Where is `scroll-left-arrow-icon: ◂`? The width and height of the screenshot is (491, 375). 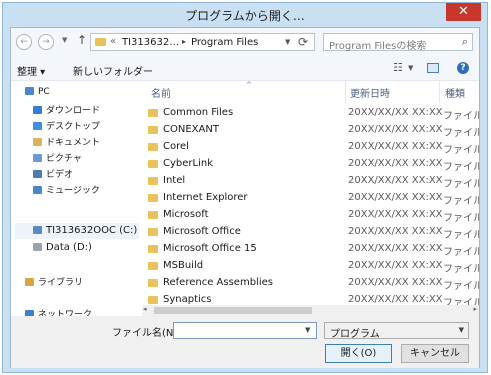 scroll-left-arrow-icon: ◂ is located at coordinates (145, 309).